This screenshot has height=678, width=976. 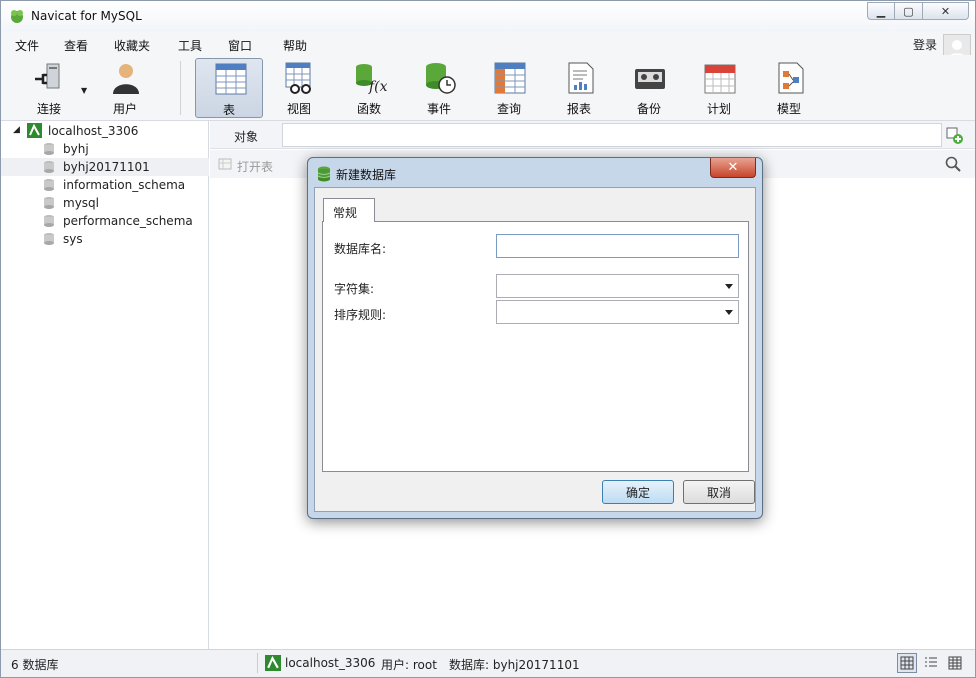 I want to click on function-icon: f(x), so click(x=371, y=79).